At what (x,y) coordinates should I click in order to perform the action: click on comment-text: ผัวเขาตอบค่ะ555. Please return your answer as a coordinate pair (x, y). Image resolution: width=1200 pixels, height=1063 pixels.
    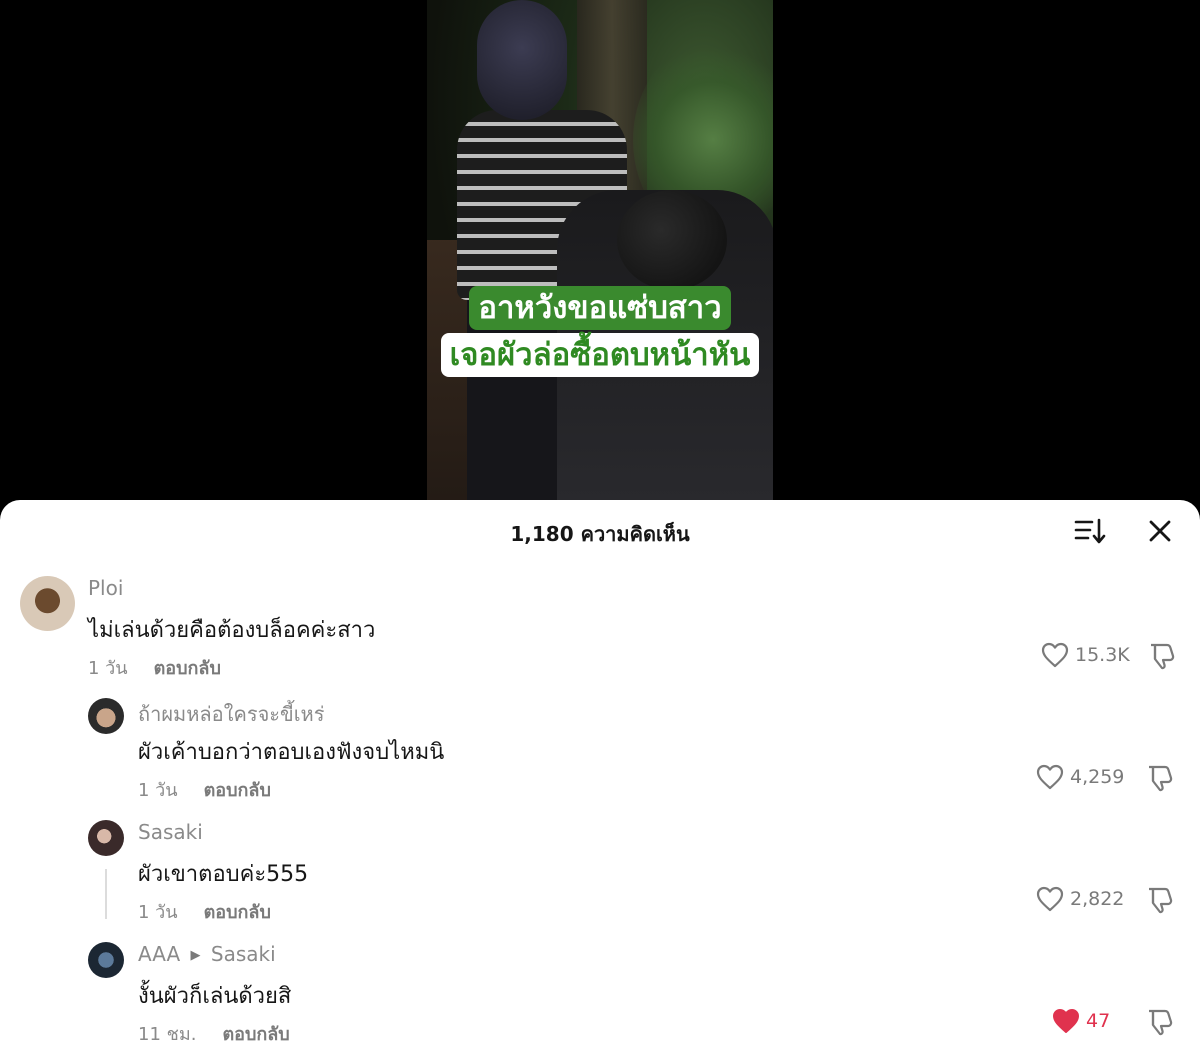
    Looking at the image, I should click on (223, 874).